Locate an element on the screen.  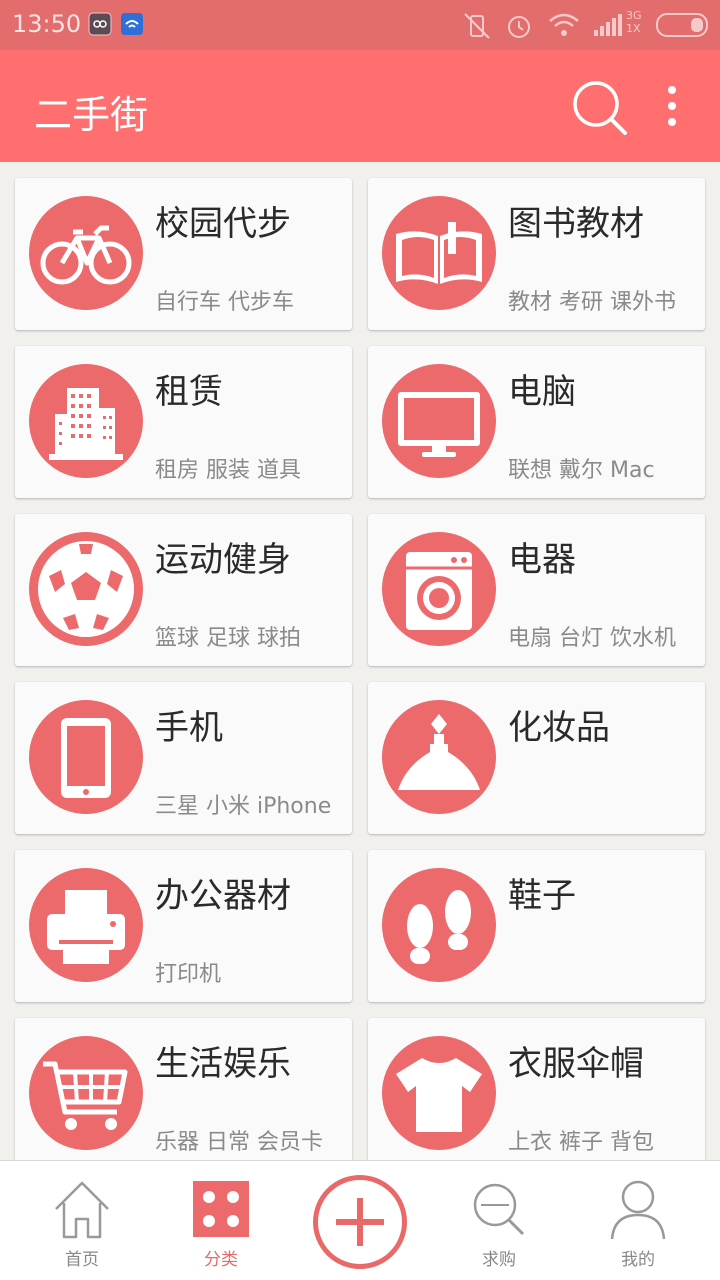
shopping-cart-icon is located at coordinates (86, 1093).